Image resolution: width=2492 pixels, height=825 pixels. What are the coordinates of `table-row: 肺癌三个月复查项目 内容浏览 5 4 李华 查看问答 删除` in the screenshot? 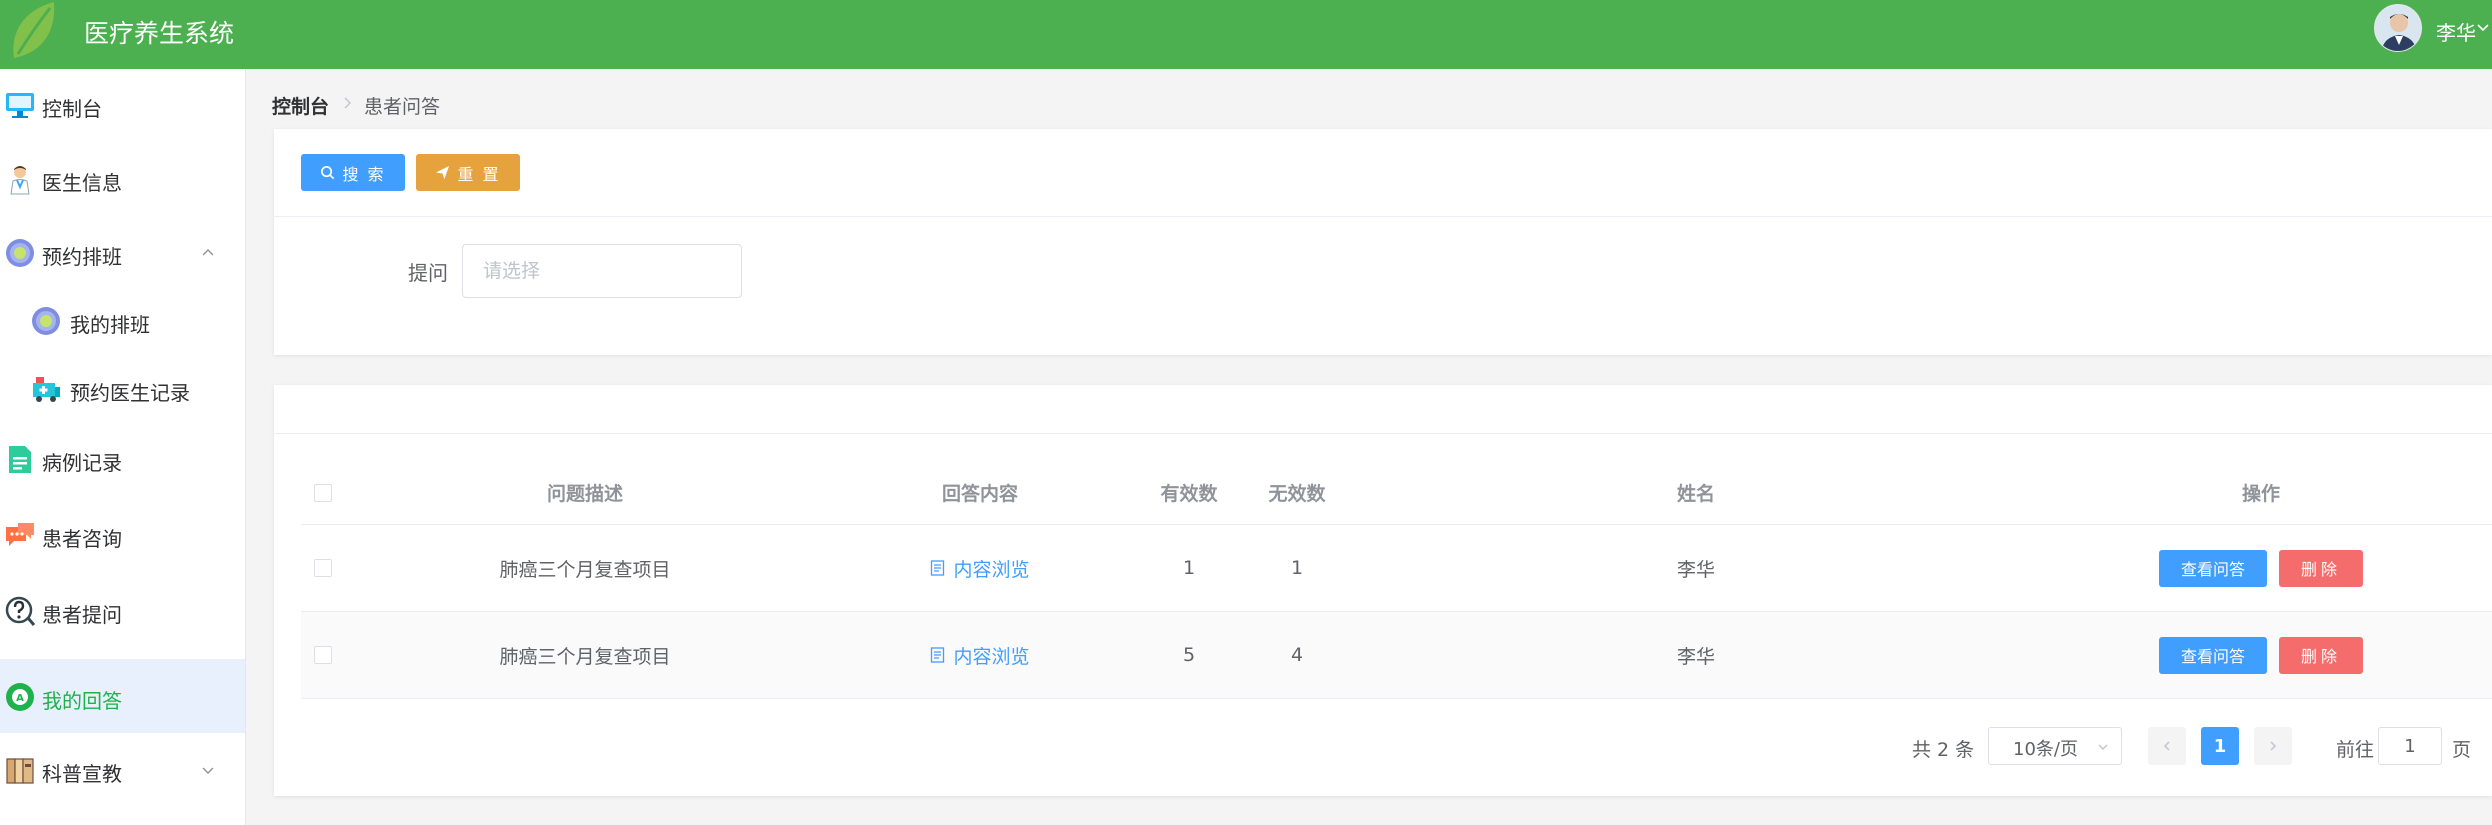 It's located at (1396, 655).